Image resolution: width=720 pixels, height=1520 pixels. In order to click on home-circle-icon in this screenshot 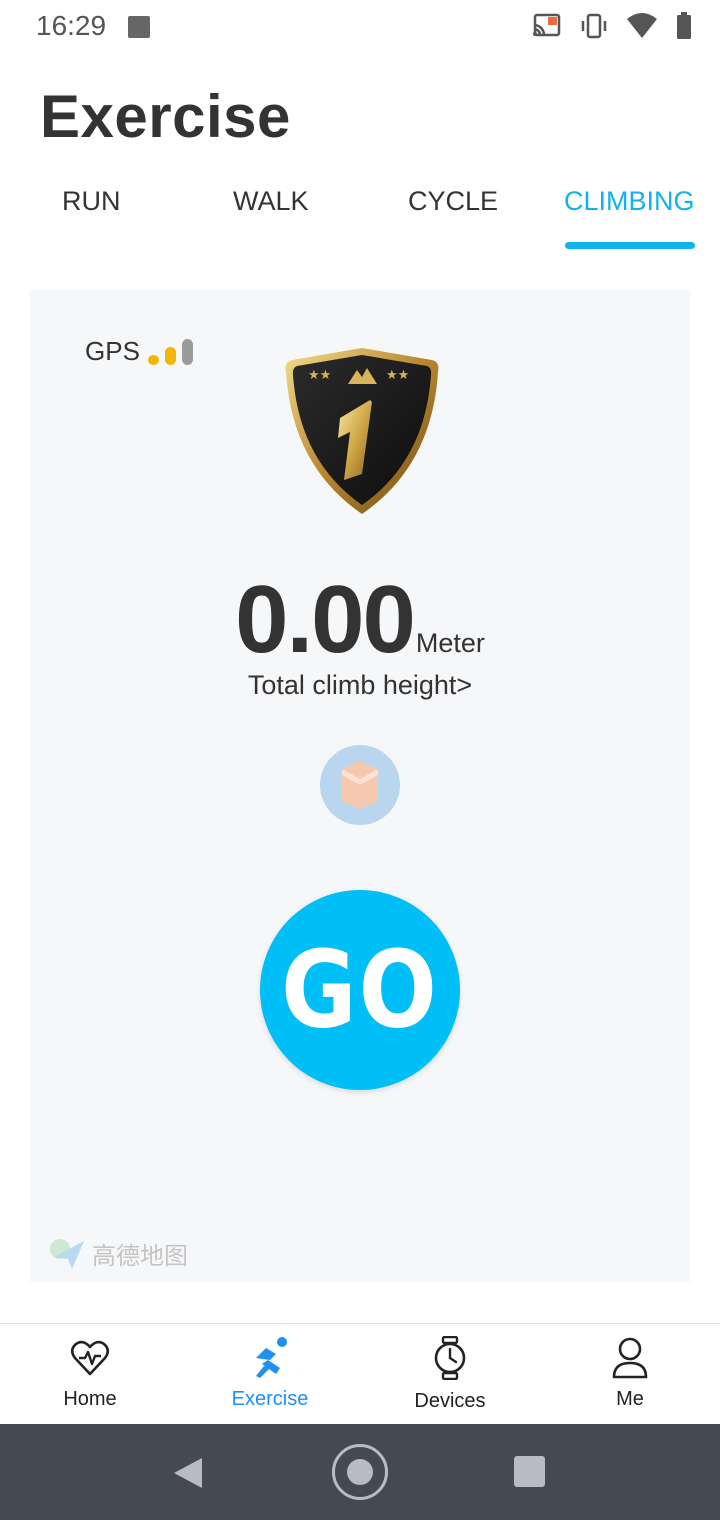, I will do `click(360, 1472)`.